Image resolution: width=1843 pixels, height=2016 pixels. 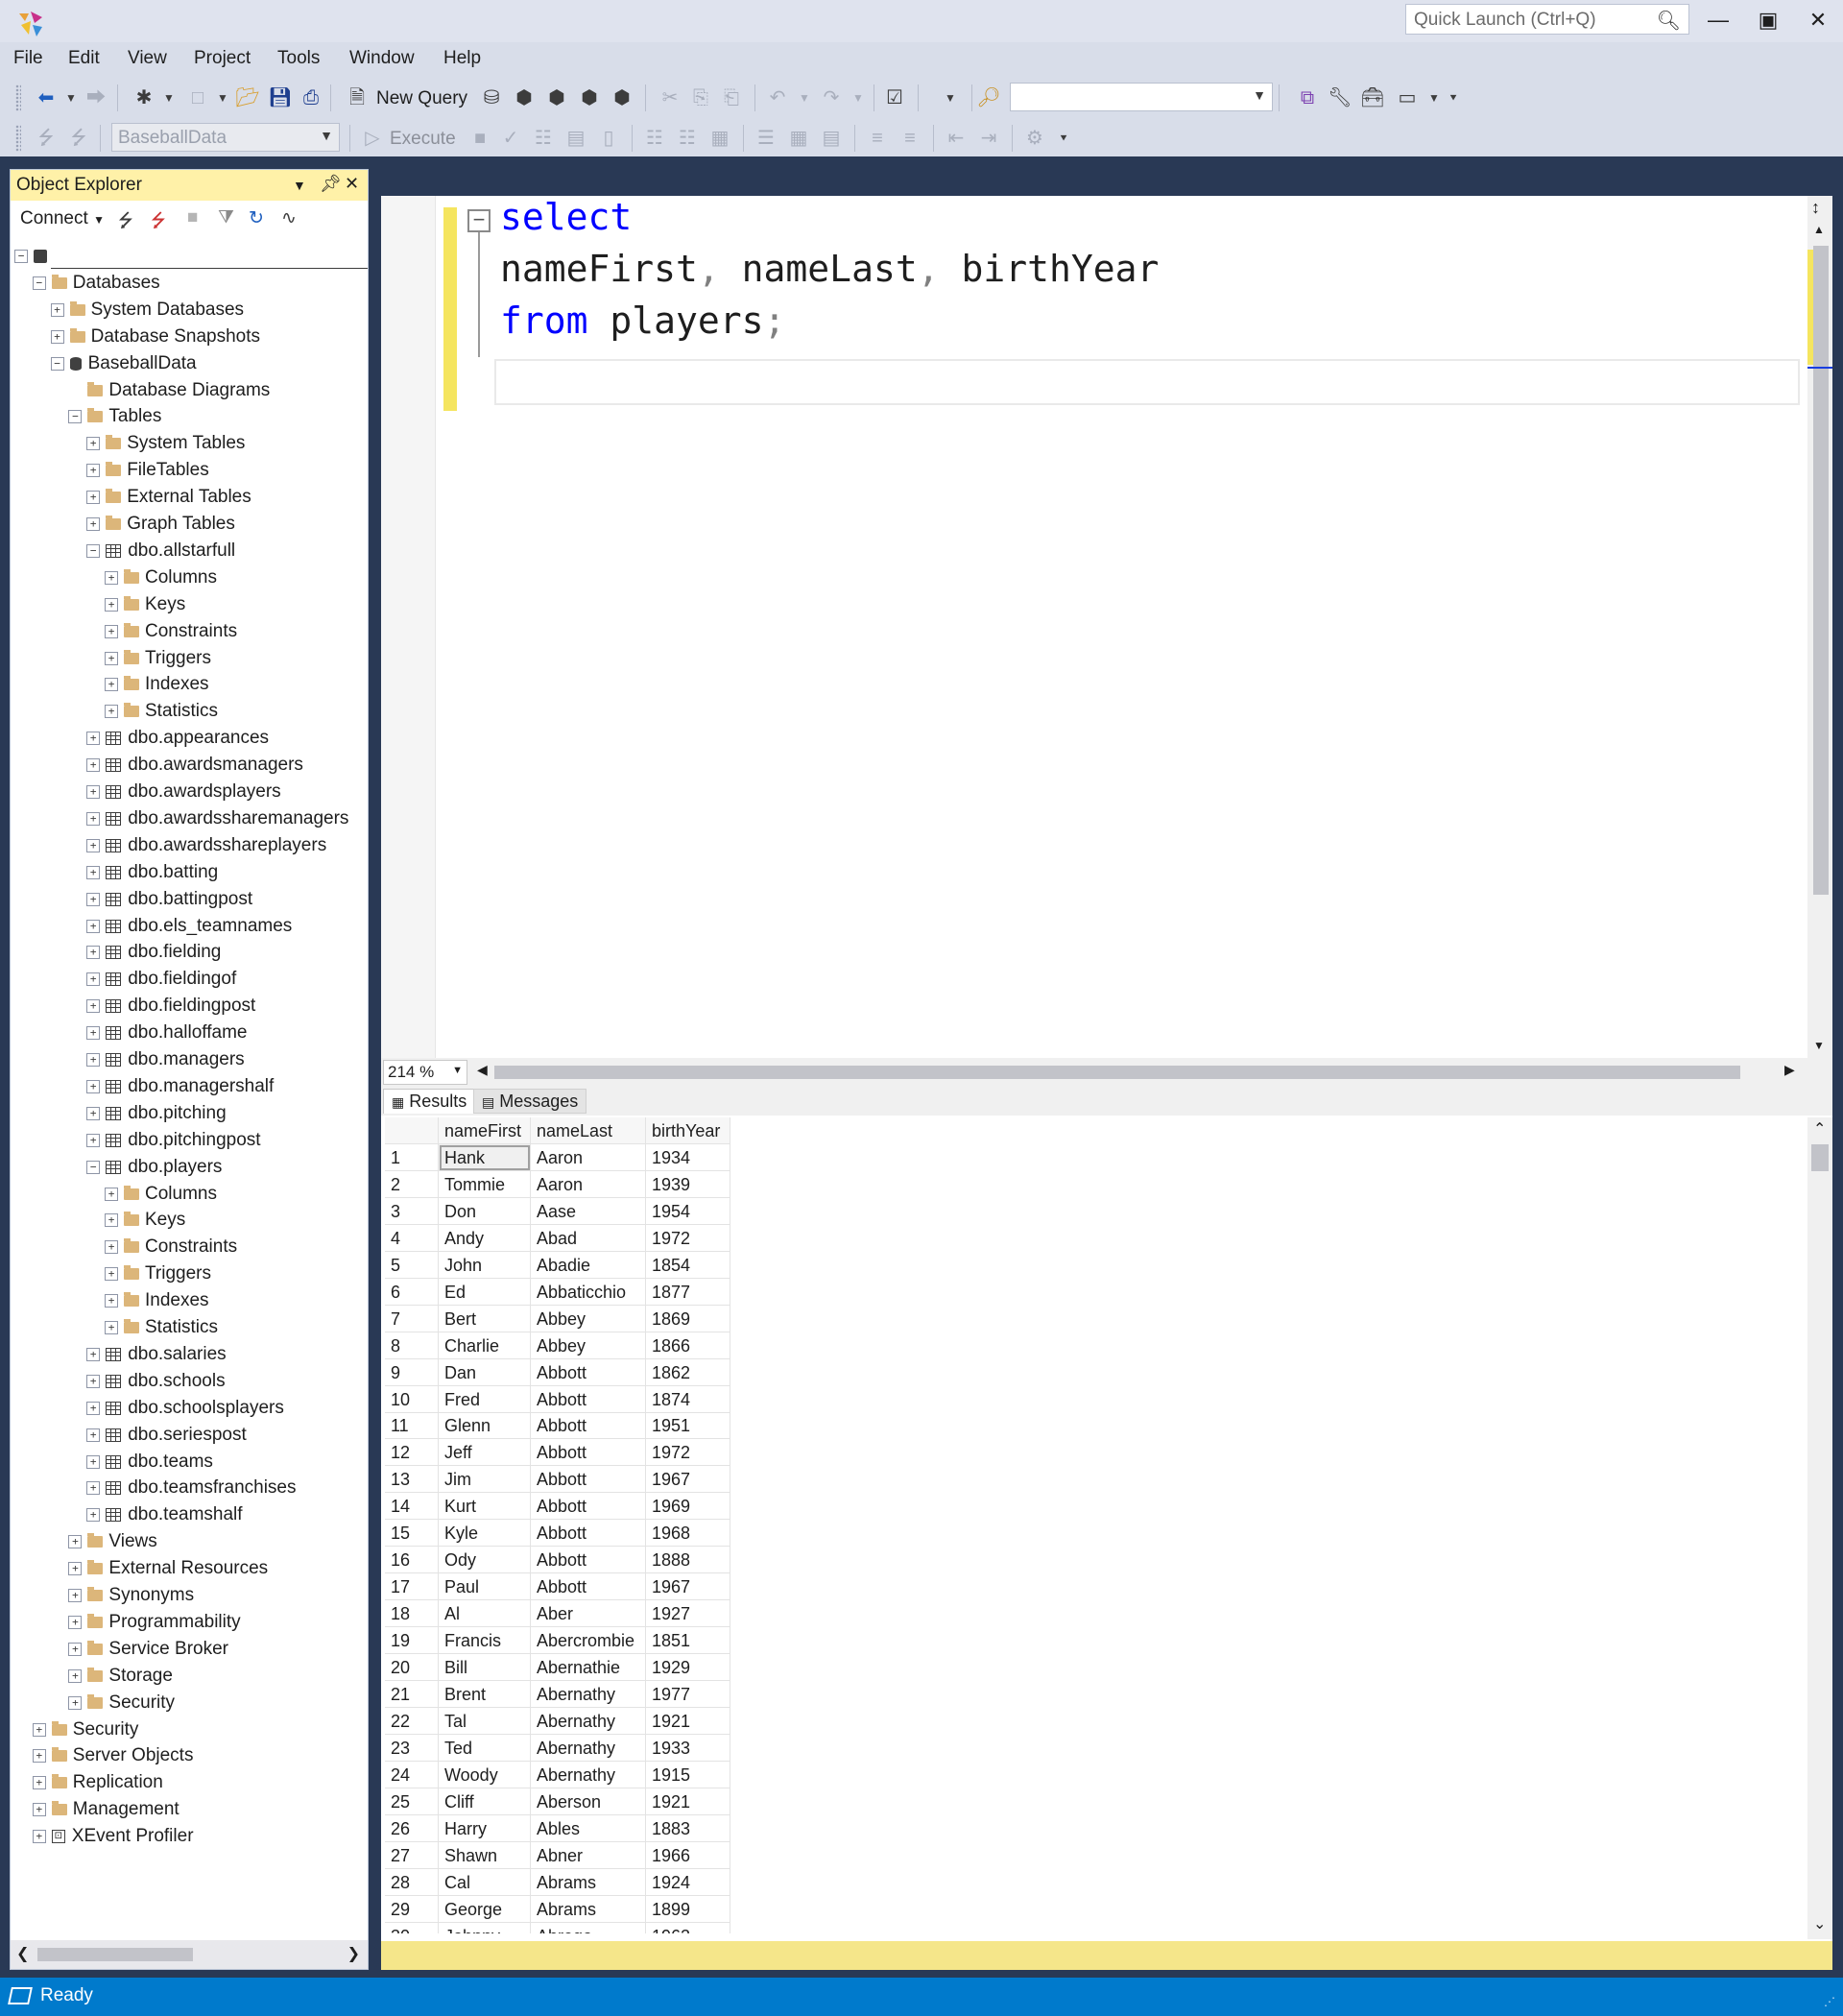 What do you see at coordinates (588, 1909) in the screenshot?
I see `grid-cell: Abrams` at bounding box center [588, 1909].